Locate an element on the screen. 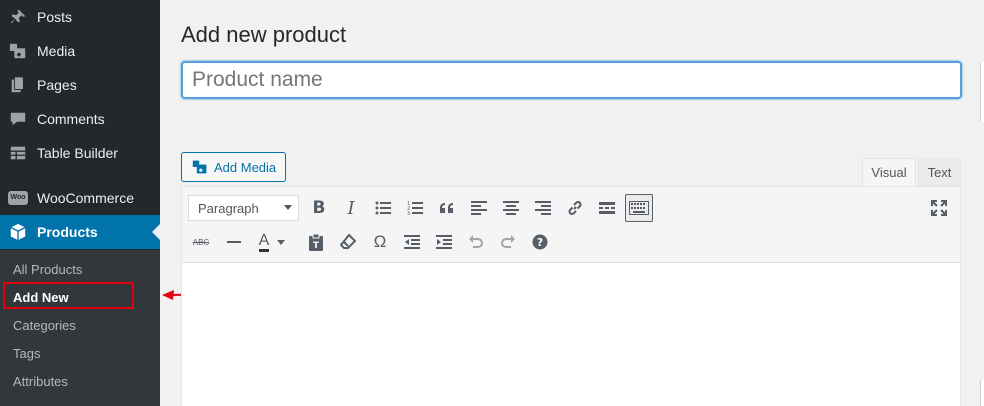  active-indicator is located at coordinates (156, 232).